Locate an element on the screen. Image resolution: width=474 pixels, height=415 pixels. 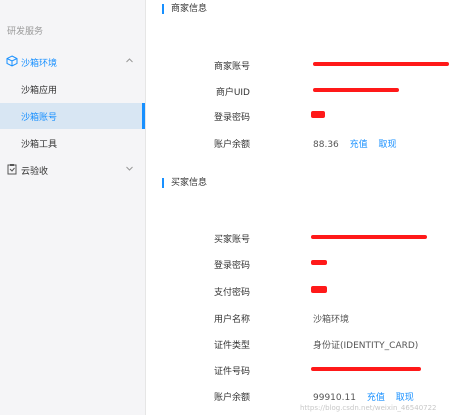
sidebar-group-sandbox: 沙箱环境 is located at coordinates (72, 62).